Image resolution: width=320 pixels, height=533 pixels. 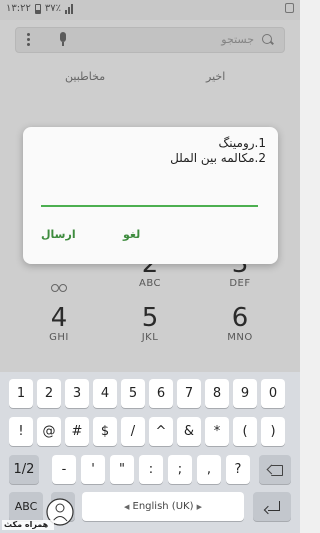 I want to click on enter-button, so click(x=272, y=506).